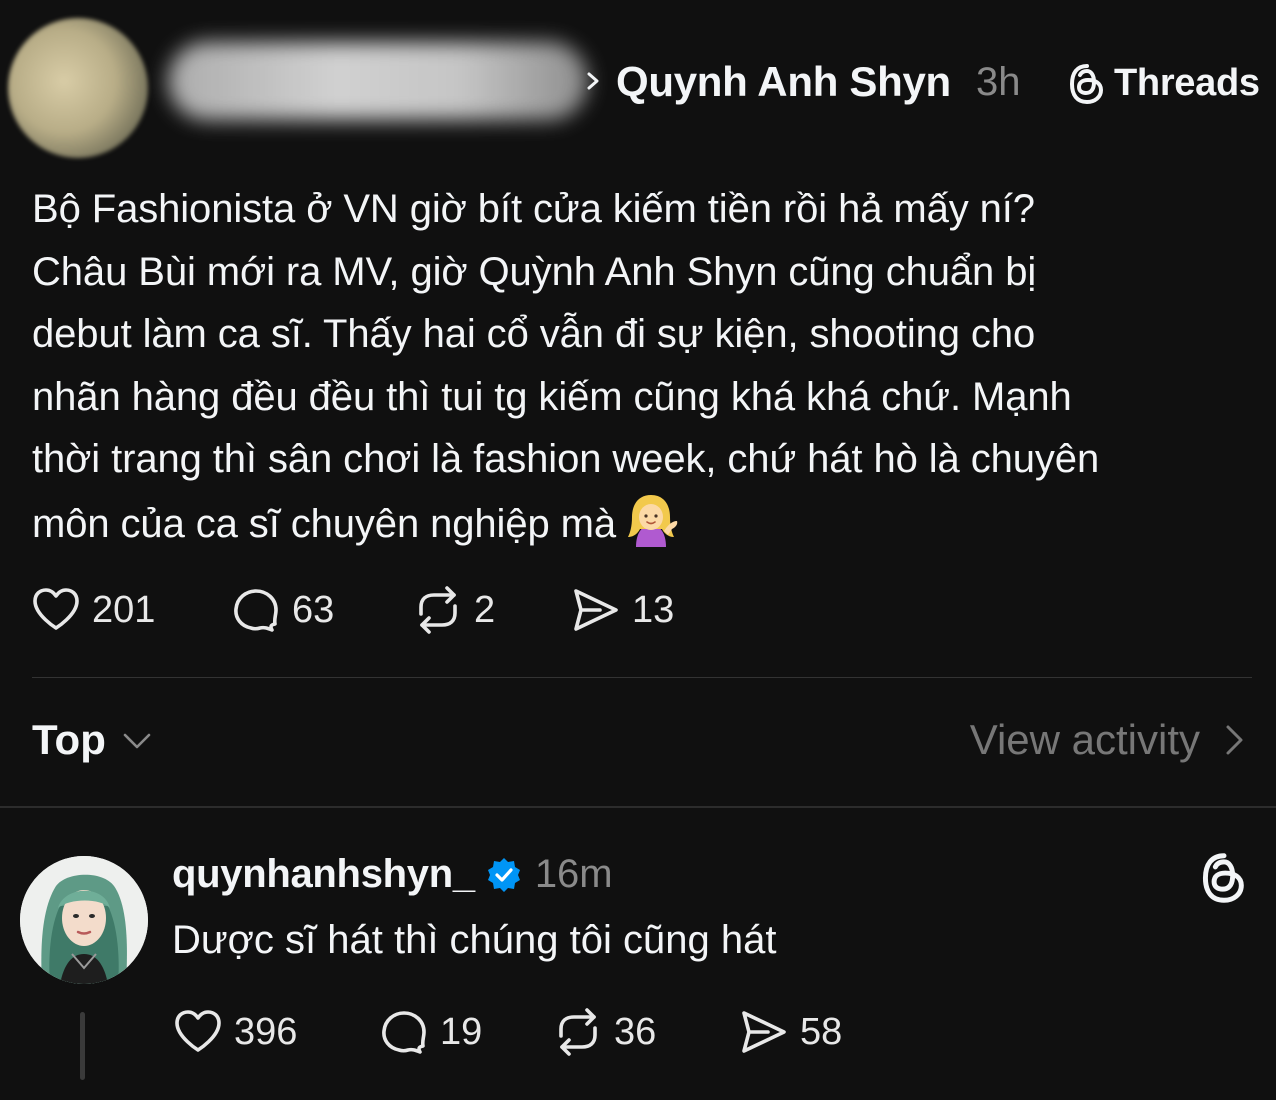  What do you see at coordinates (323, 874) in the screenshot?
I see `reply-username: quynhanhshyn_` at bounding box center [323, 874].